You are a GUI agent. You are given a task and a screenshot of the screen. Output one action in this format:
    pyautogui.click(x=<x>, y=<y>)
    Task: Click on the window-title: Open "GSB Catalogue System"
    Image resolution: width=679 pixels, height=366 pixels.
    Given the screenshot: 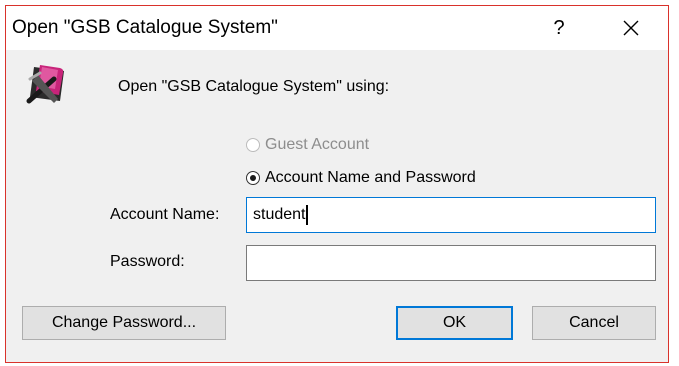 What is the action you would take?
    pyautogui.click(x=145, y=27)
    